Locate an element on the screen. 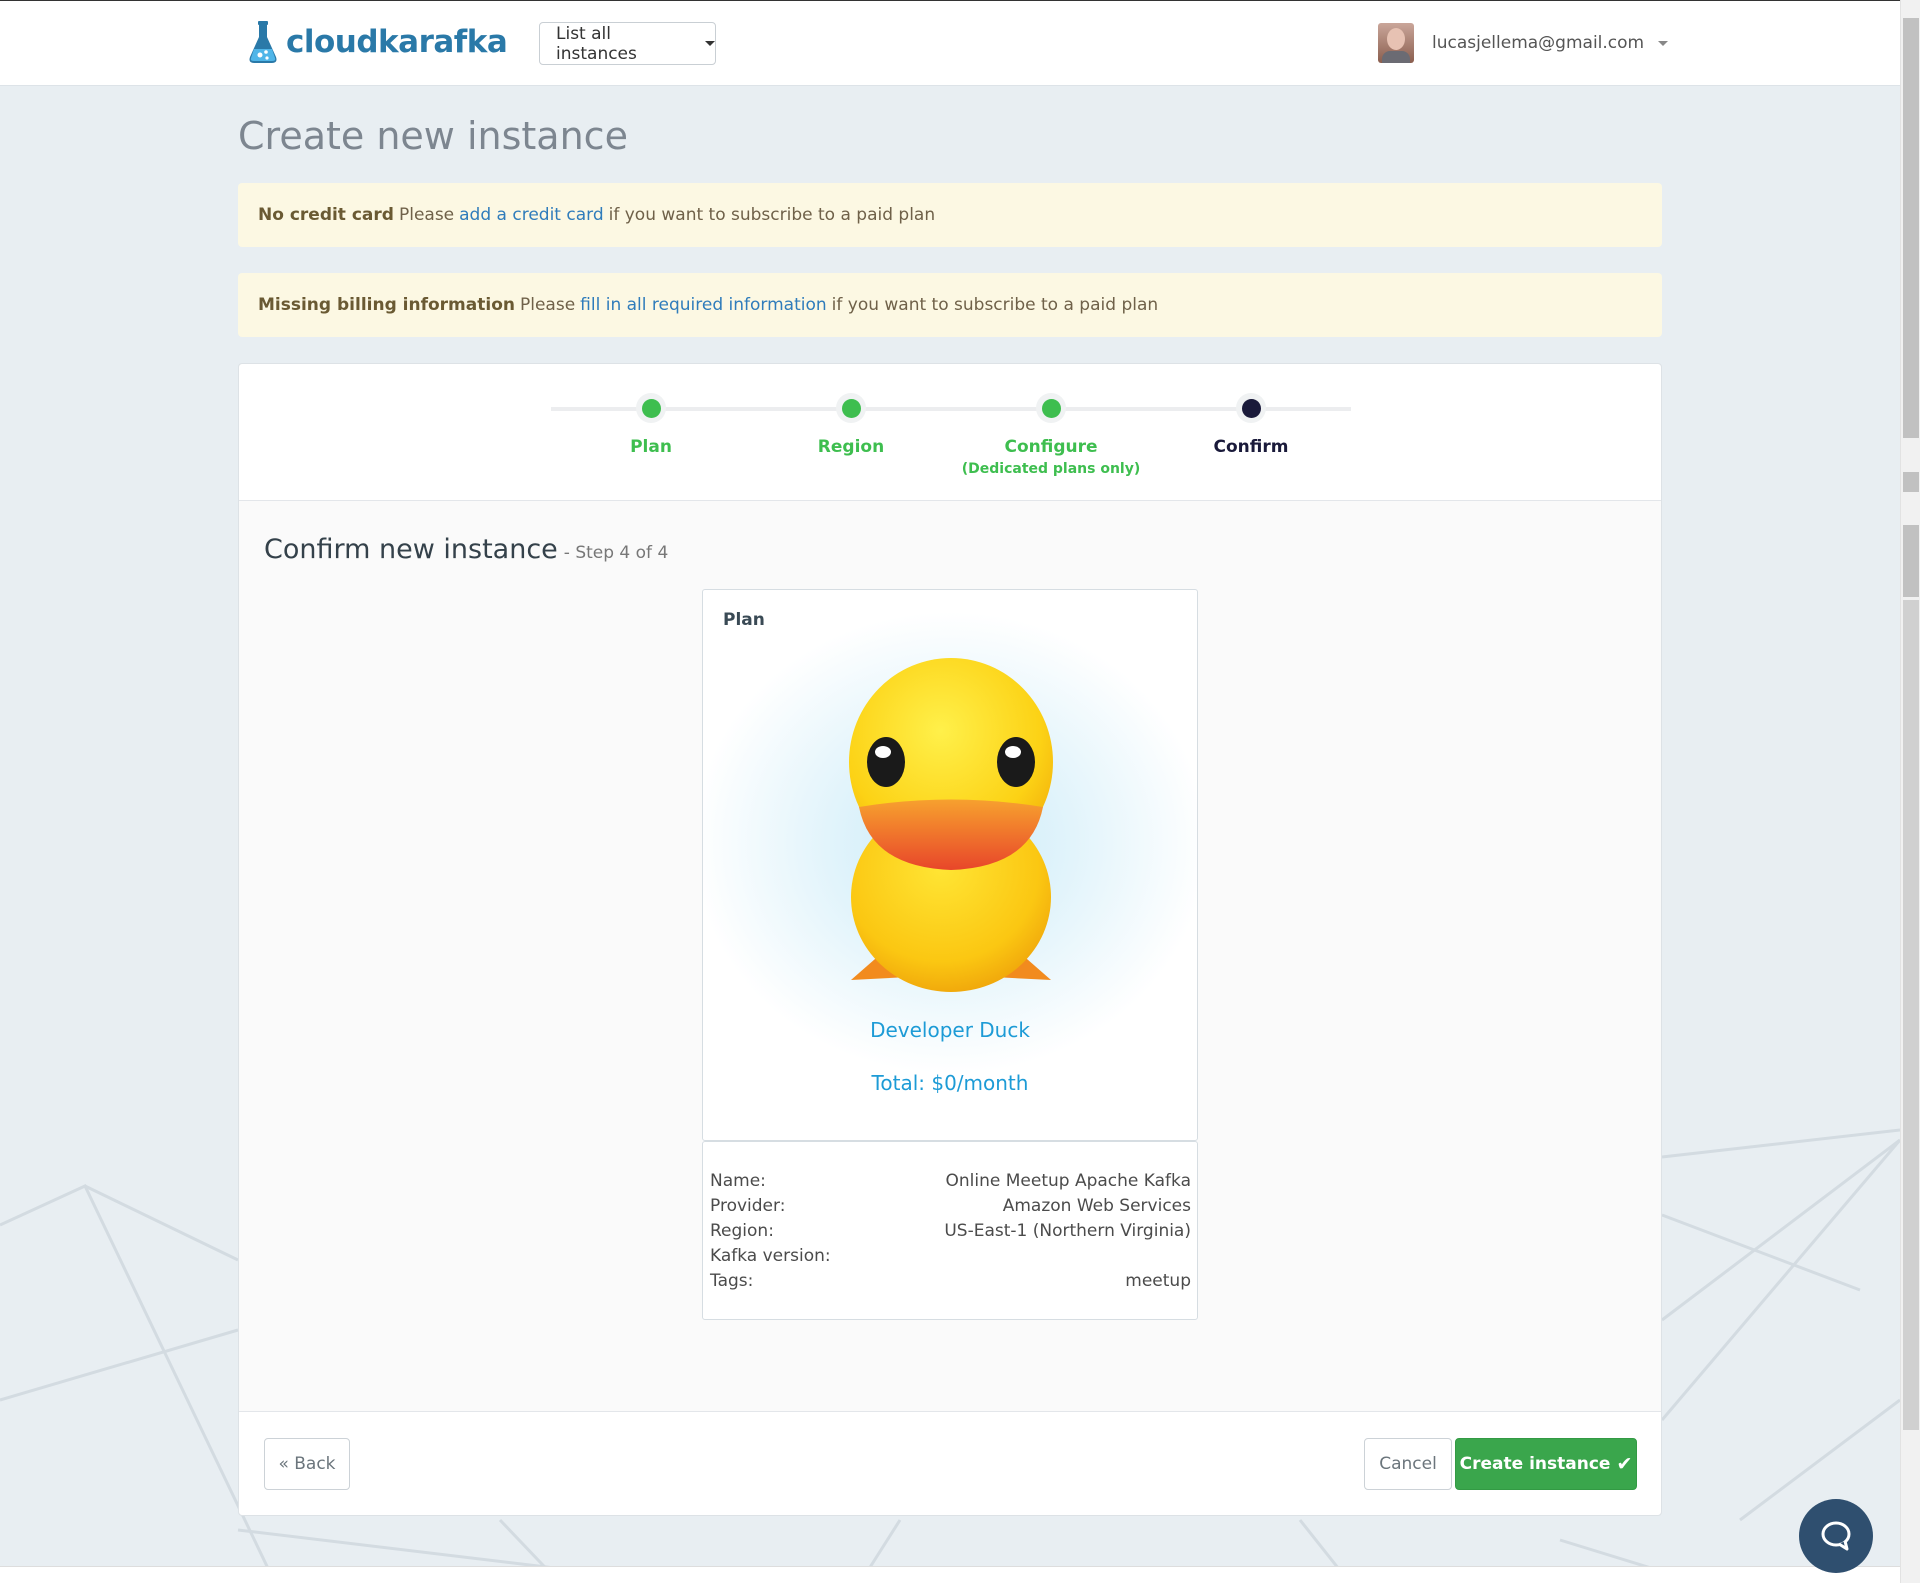 This screenshot has height=1583, width=1920. alert-strong: Missing billing information is located at coordinates (386, 305).